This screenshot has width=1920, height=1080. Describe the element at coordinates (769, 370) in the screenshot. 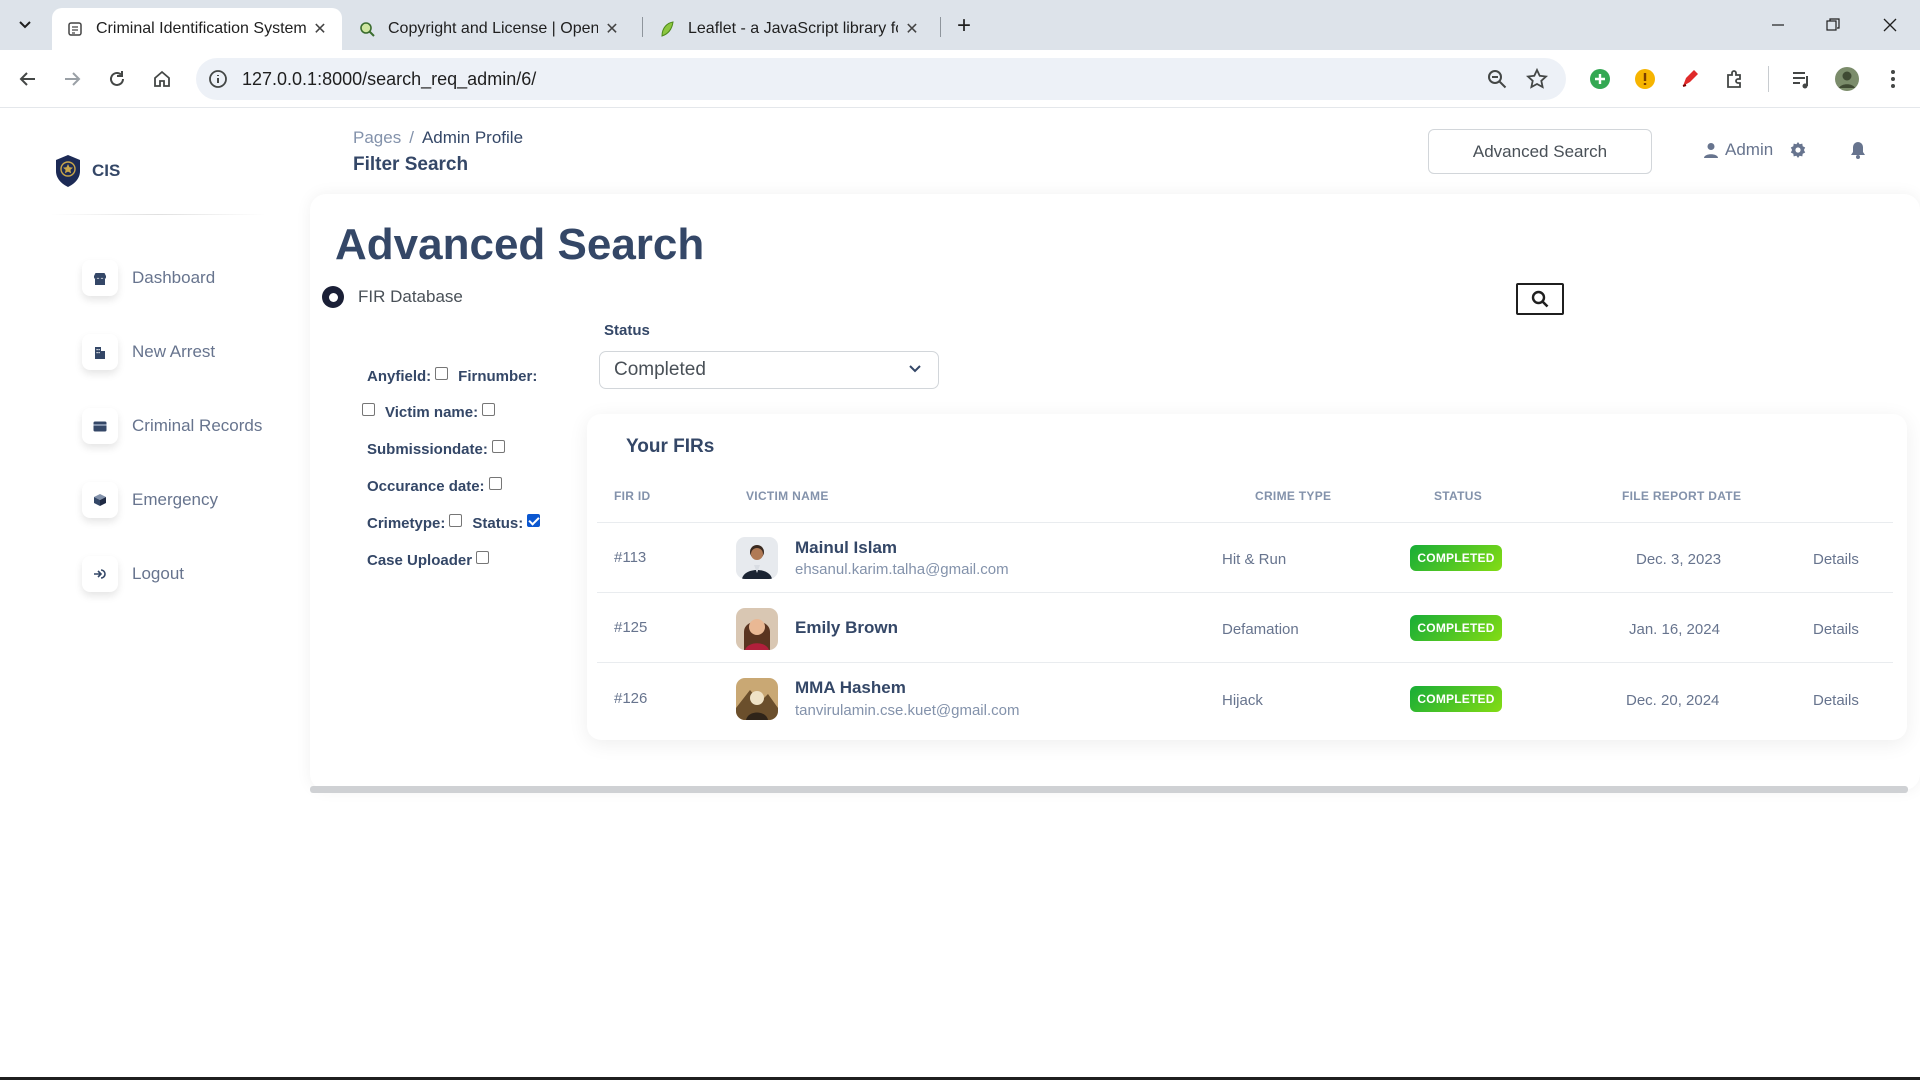

I see `status-select: Completed` at that location.